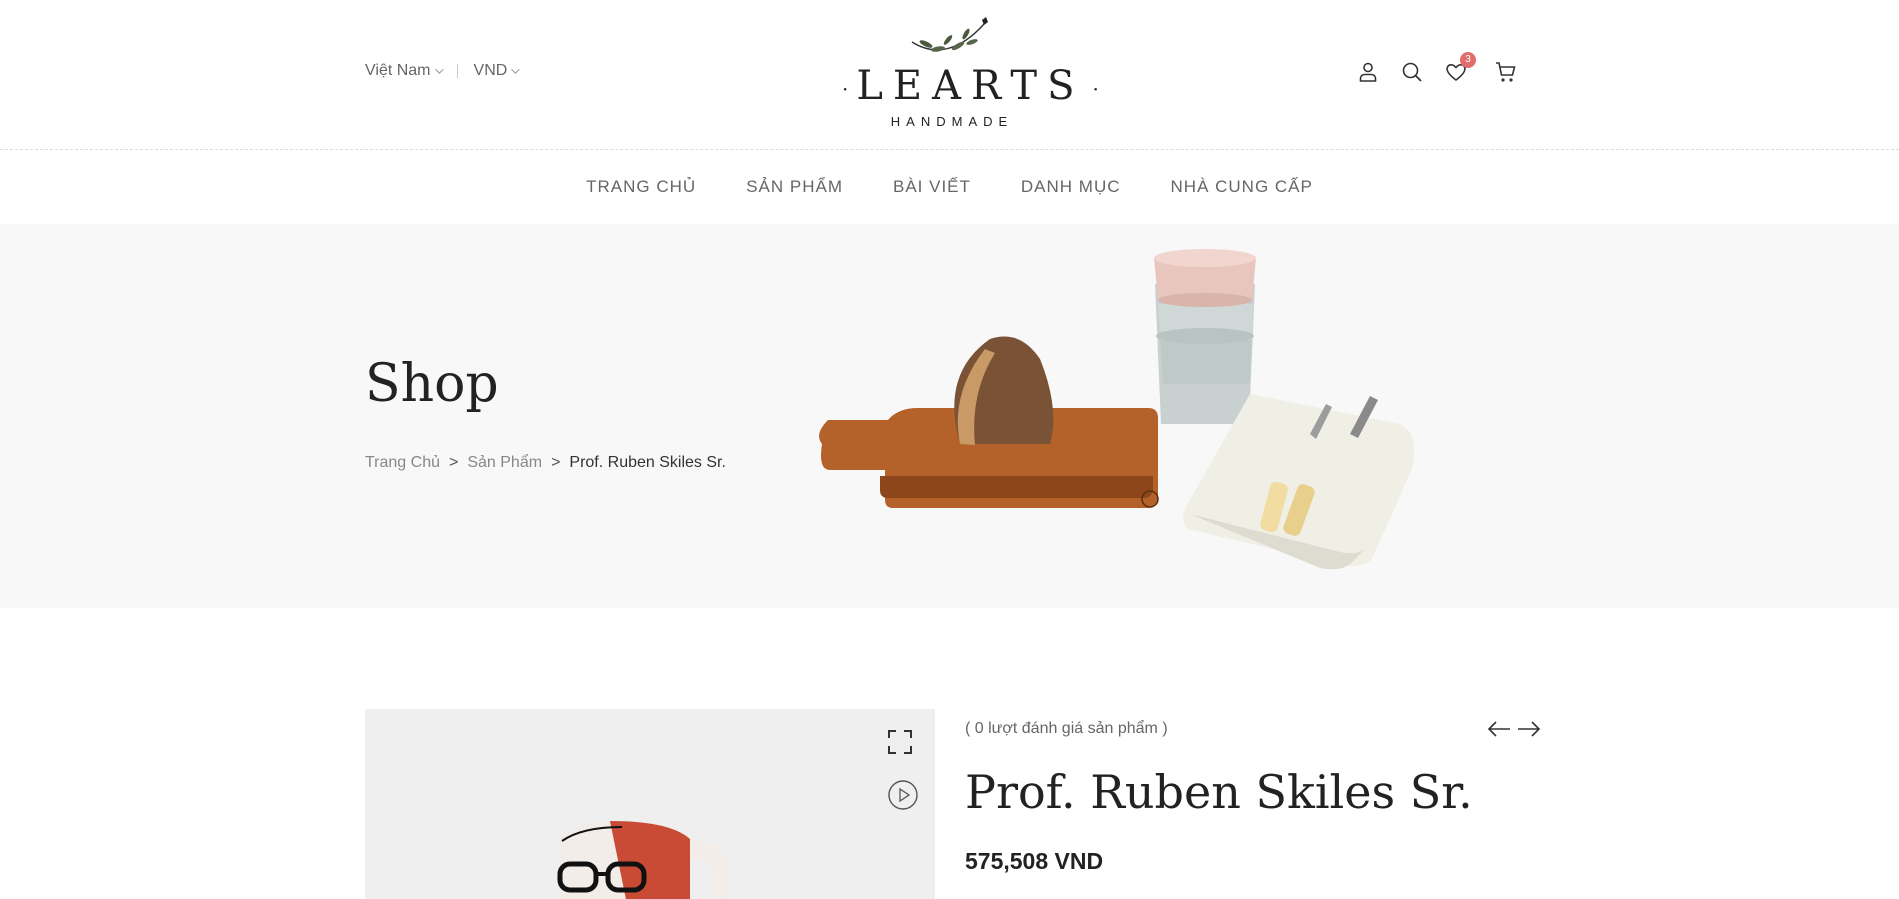 This screenshot has height=899, width=1899. What do you see at coordinates (794, 187) in the screenshot?
I see `nav-item-products: SẢN PHẨM` at bounding box center [794, 187].